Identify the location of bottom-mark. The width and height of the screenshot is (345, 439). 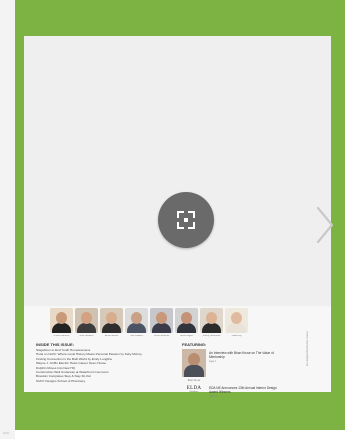
(6, 433).